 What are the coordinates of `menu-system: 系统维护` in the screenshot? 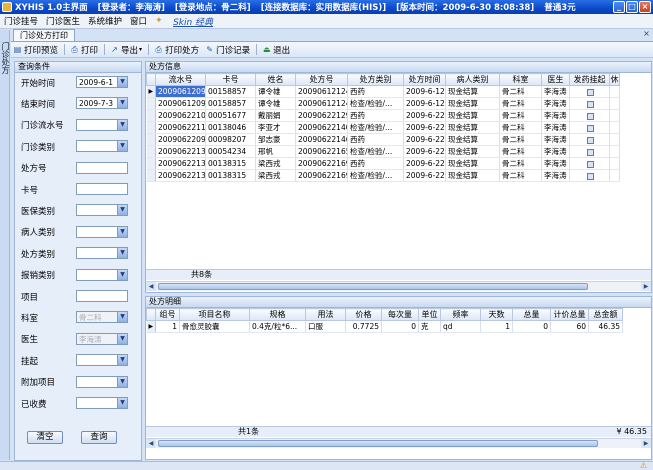 It's located at (105, 21).